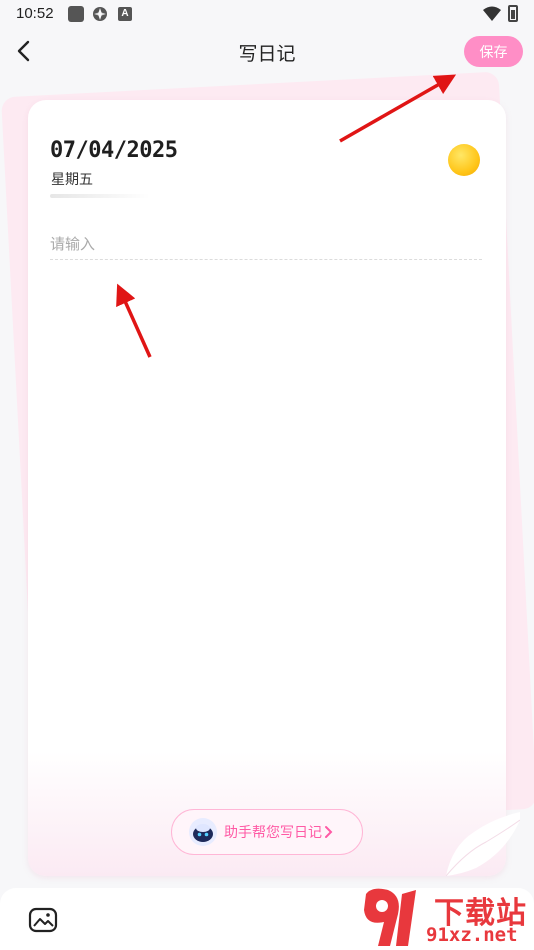  Describe the element at coordinates (100, 14) in the screenshot. I see `gear-icon` at that location.